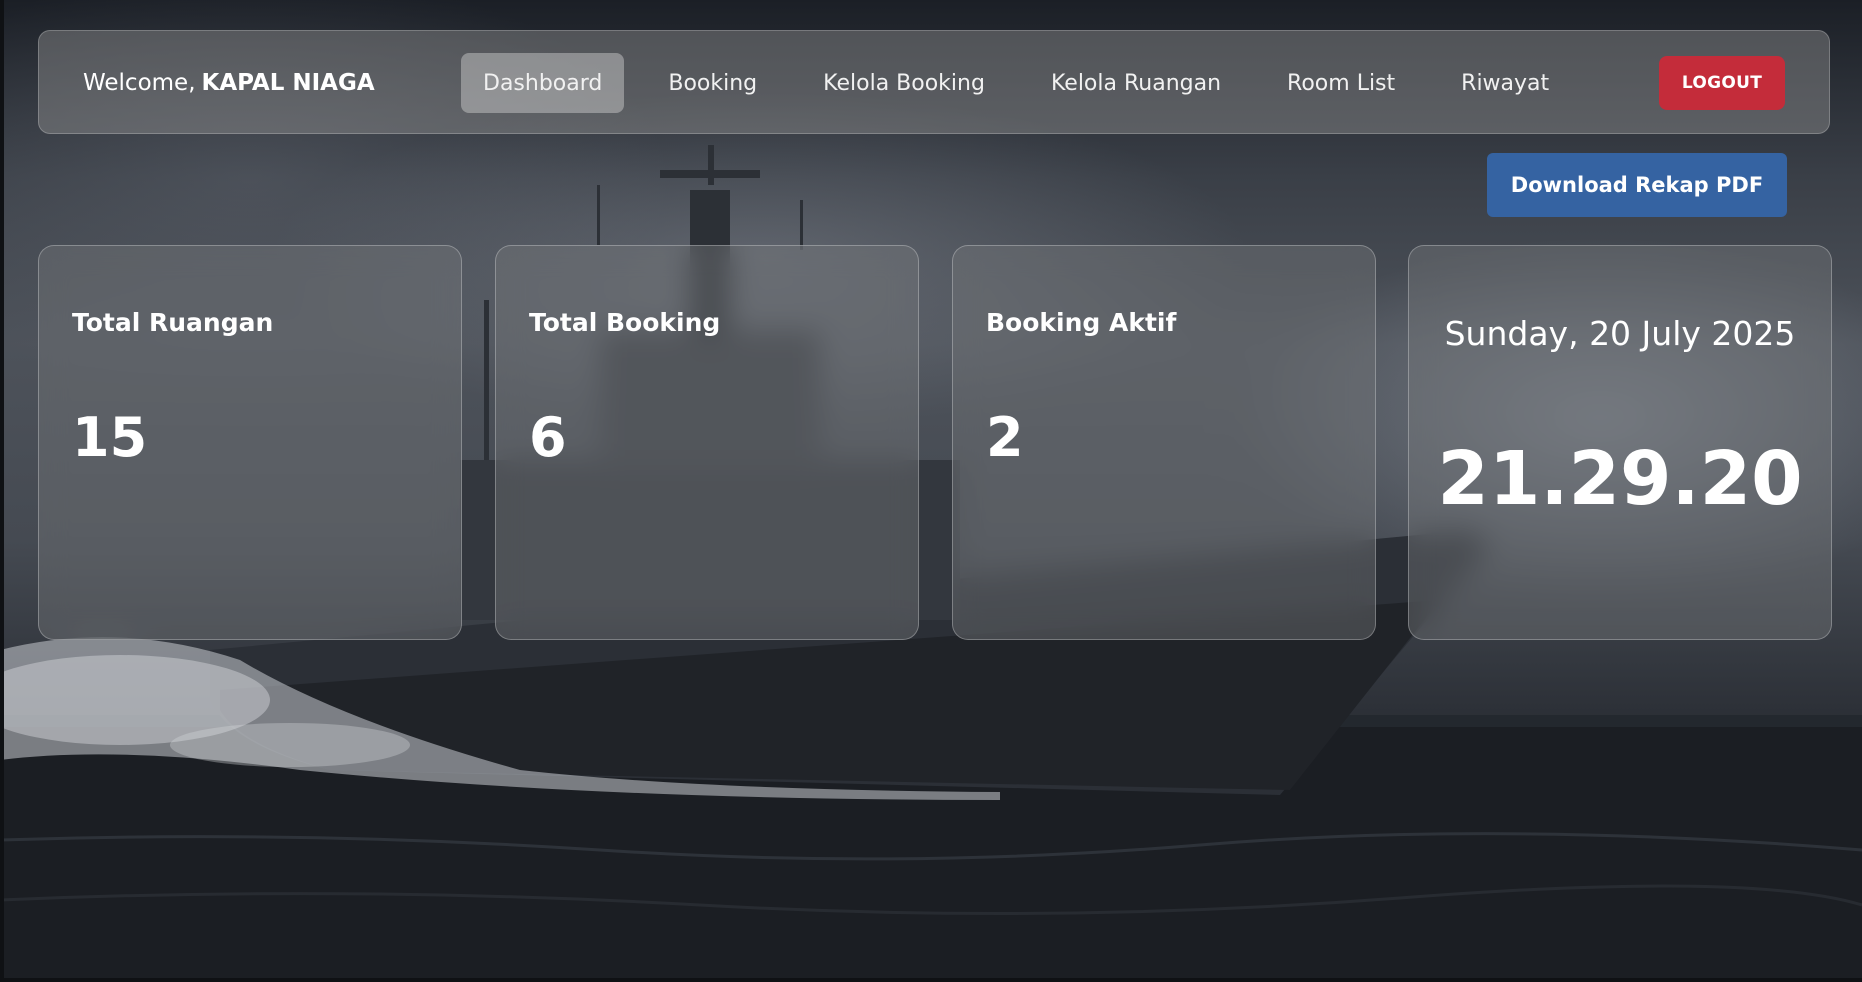  What do you see at coordinates (250, 442) in the screenshot?
I see `stat-card-total-ruangan: Total Ruangan 15` at bounding box center [250, 442].